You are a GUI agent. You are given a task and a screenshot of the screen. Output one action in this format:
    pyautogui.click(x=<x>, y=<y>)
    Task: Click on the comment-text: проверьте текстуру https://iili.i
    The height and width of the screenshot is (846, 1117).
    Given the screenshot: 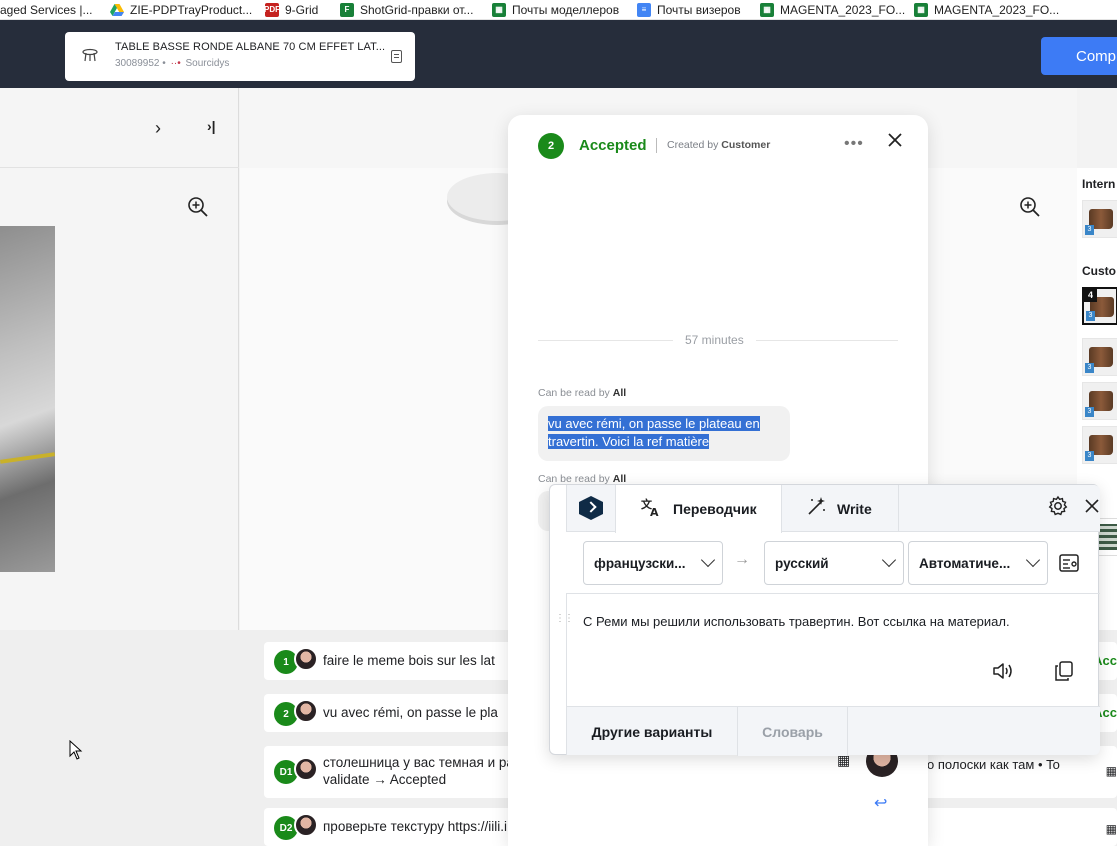 What is the action you would take?
    pyautogui.click(x=415, y=826)
    